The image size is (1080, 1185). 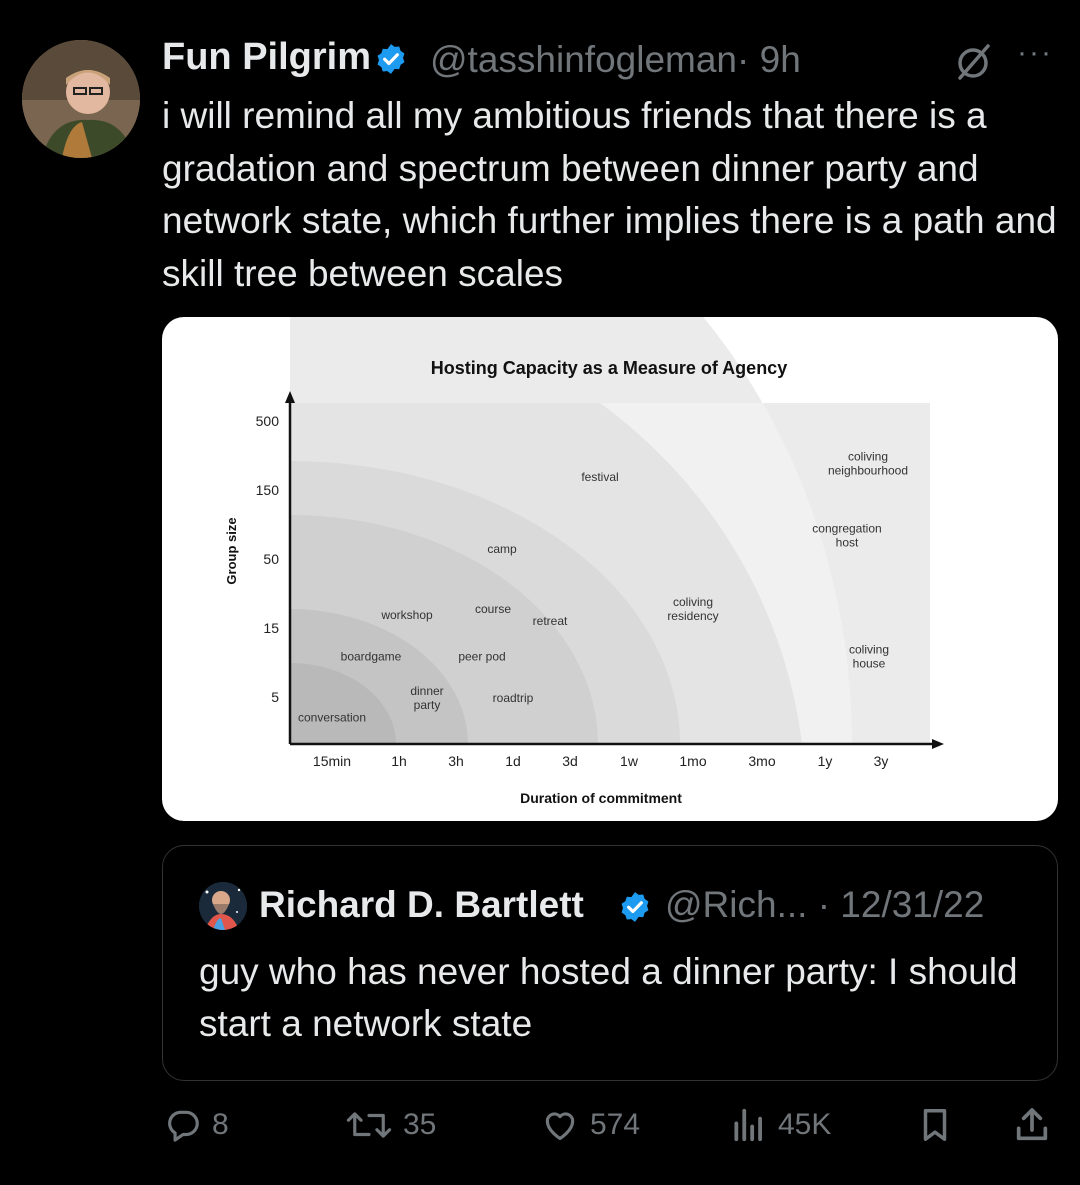 I want to click on like-icon, so click(x=560, y=1126).